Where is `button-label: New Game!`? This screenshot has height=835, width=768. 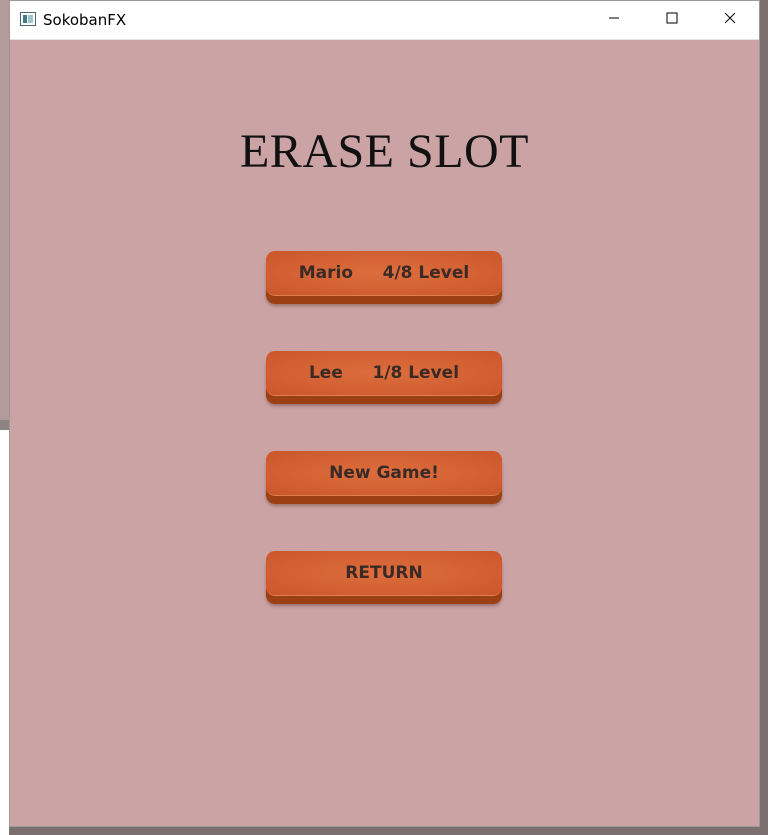 button-label: New Game! is located at coordinates (384, 473).